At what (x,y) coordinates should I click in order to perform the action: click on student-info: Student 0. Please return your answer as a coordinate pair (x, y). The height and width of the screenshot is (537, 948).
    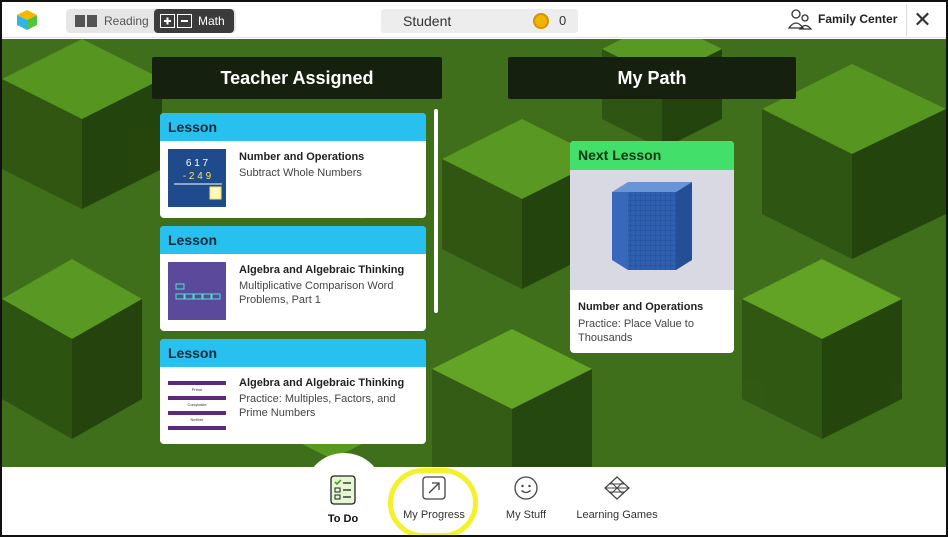
    Looking at the image, I should click on (479, 21).